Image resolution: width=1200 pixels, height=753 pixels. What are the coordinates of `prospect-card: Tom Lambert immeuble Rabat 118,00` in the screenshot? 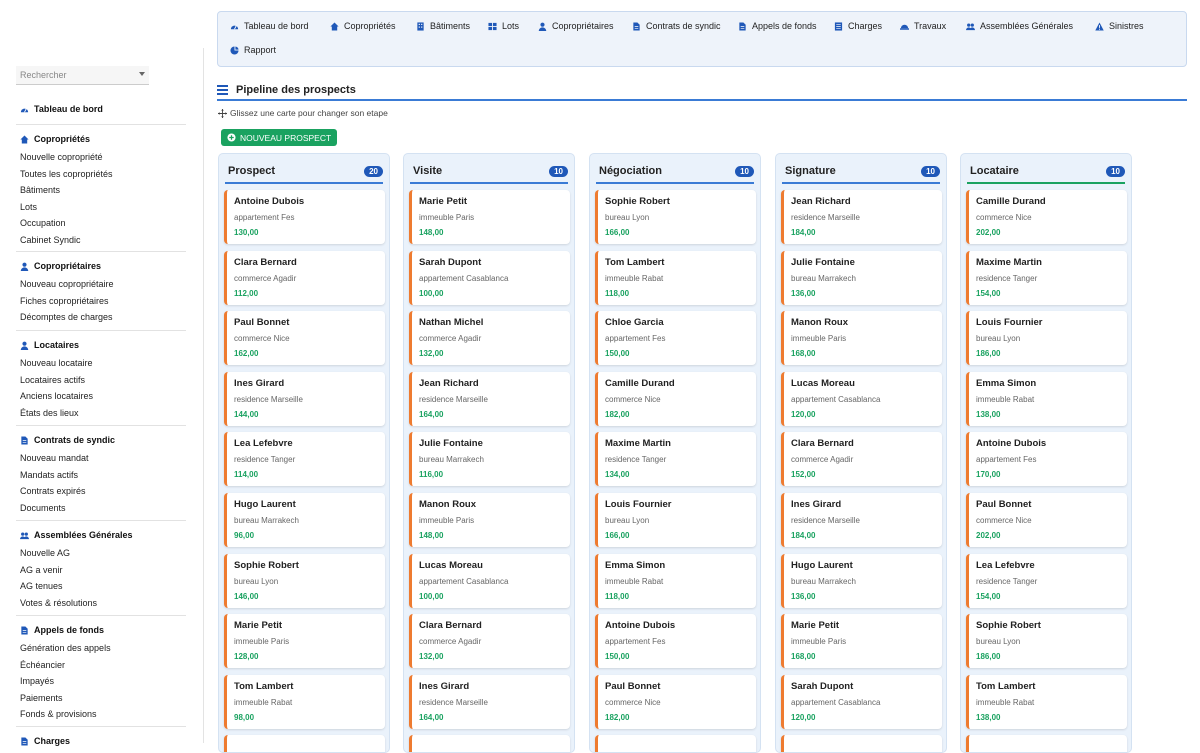 It's located at (675, 277).